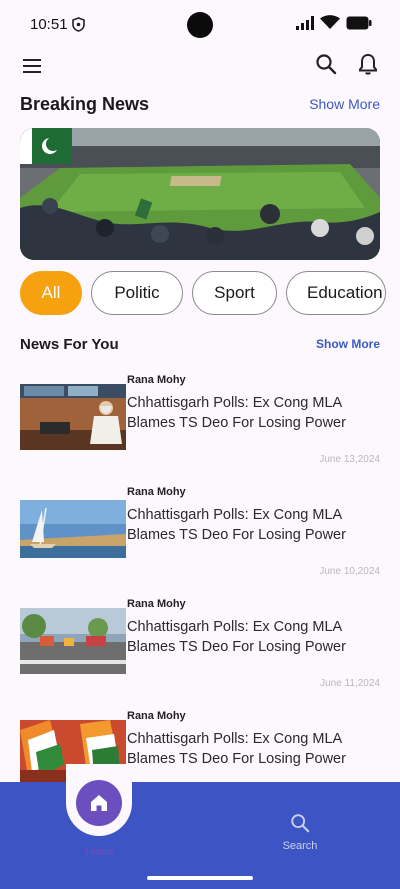  What do you see at coordinates (200, 73) in the screenshot?
I see `app-bar` at bounding box center [200, 73].